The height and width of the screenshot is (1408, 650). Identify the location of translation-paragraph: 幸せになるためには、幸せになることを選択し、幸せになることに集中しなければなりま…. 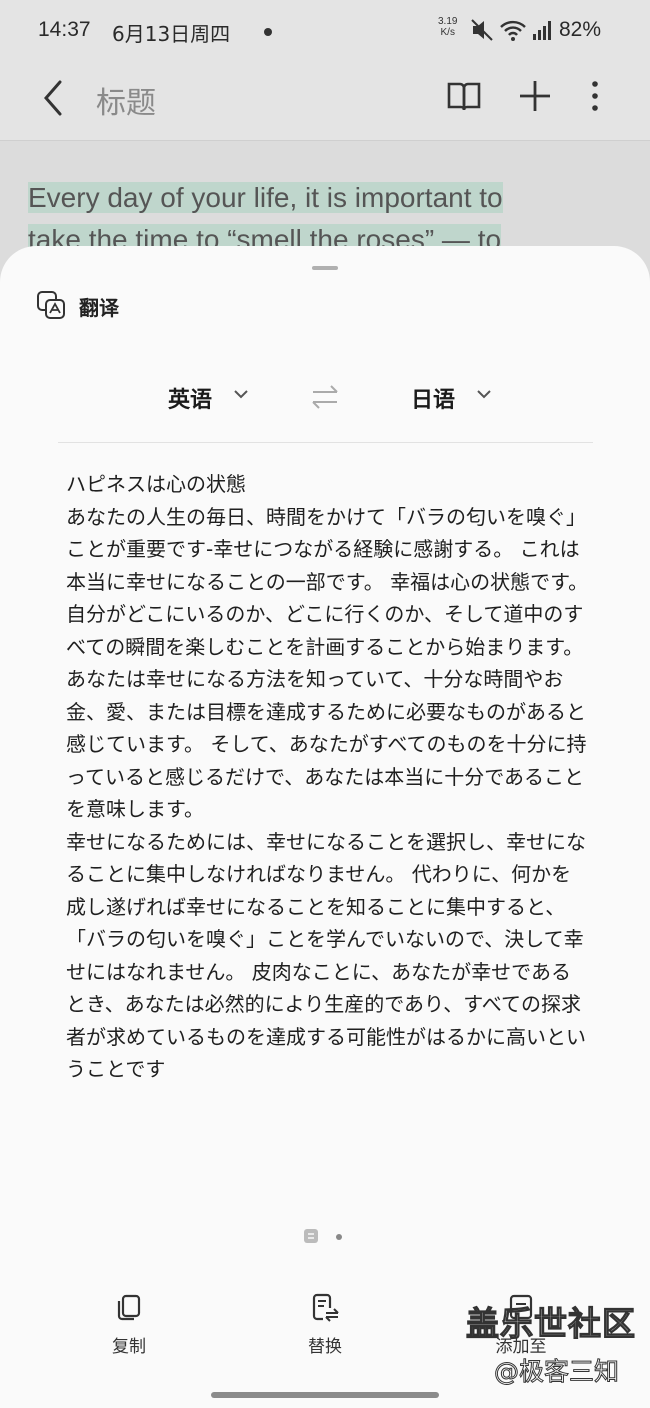
(326, 955).